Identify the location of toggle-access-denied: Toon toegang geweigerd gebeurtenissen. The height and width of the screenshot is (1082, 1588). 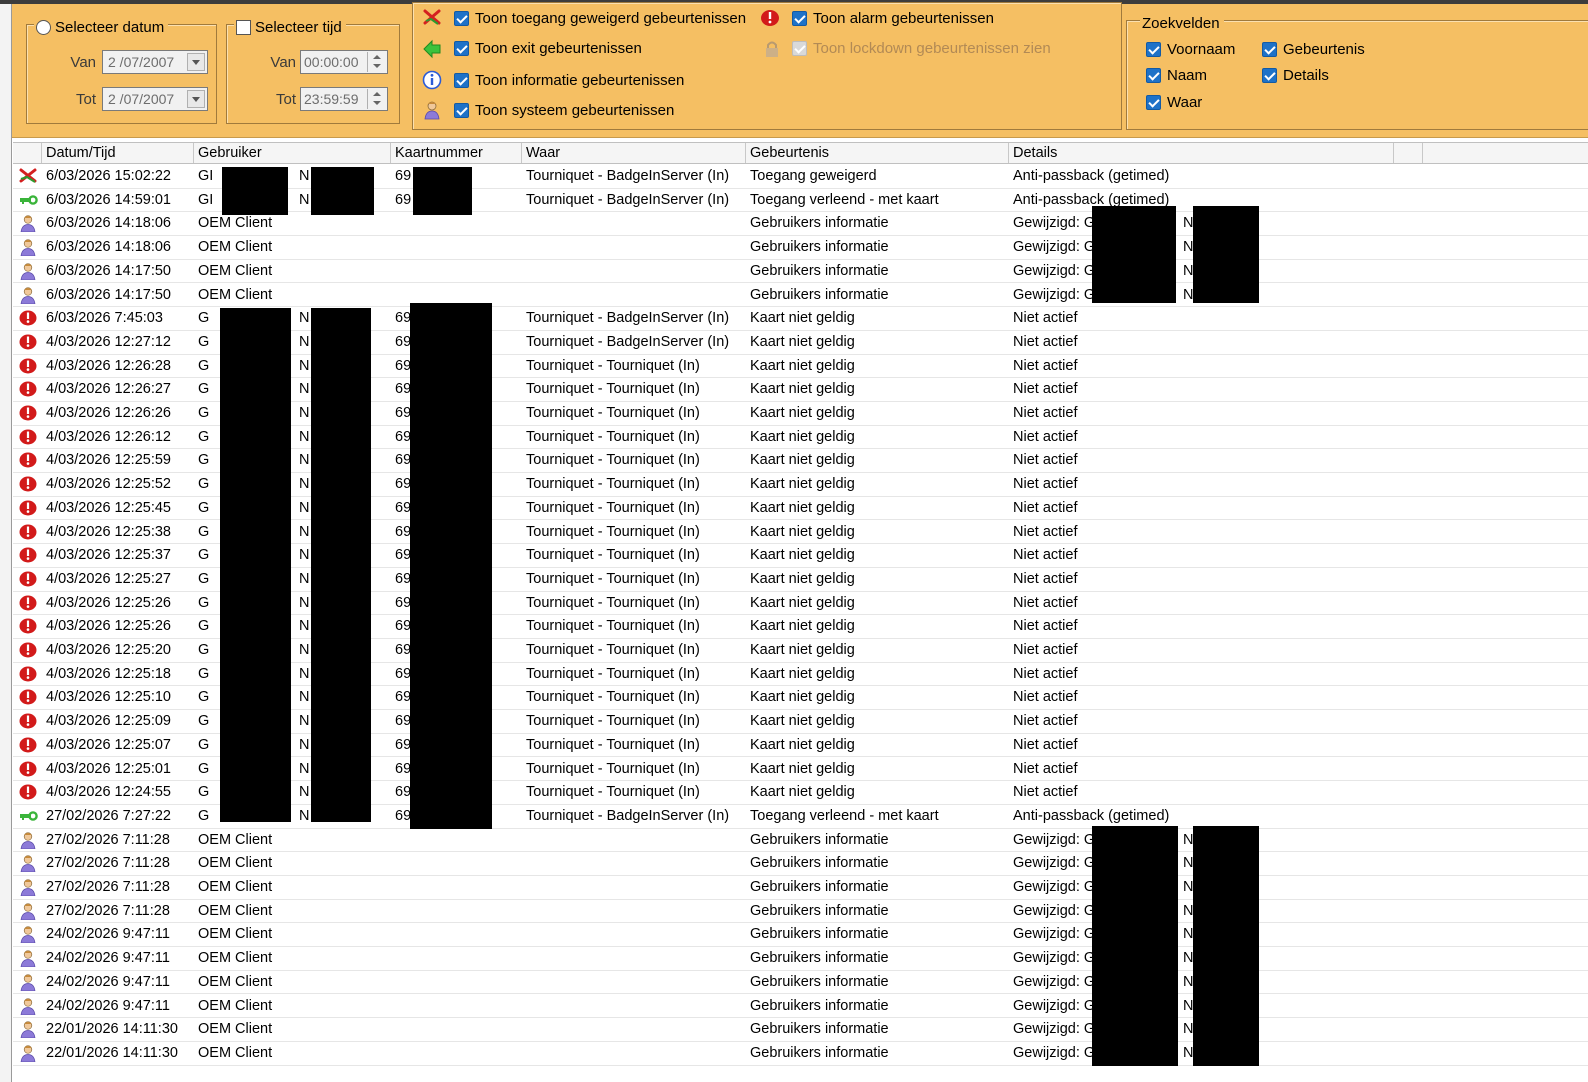
(600, 18).